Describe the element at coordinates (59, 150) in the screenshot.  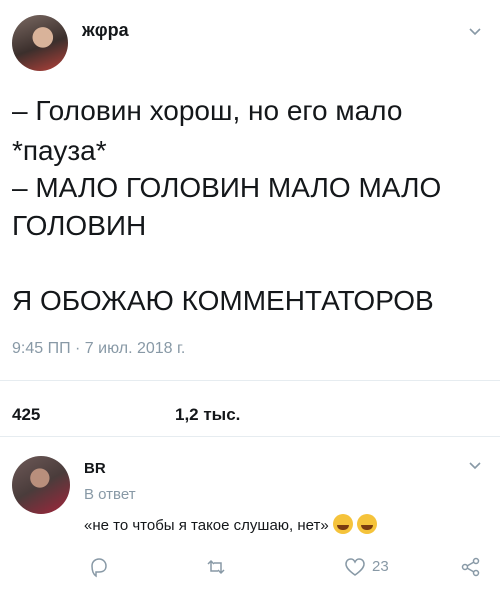
I see `tweet-text-line: *пауза*` at that location.